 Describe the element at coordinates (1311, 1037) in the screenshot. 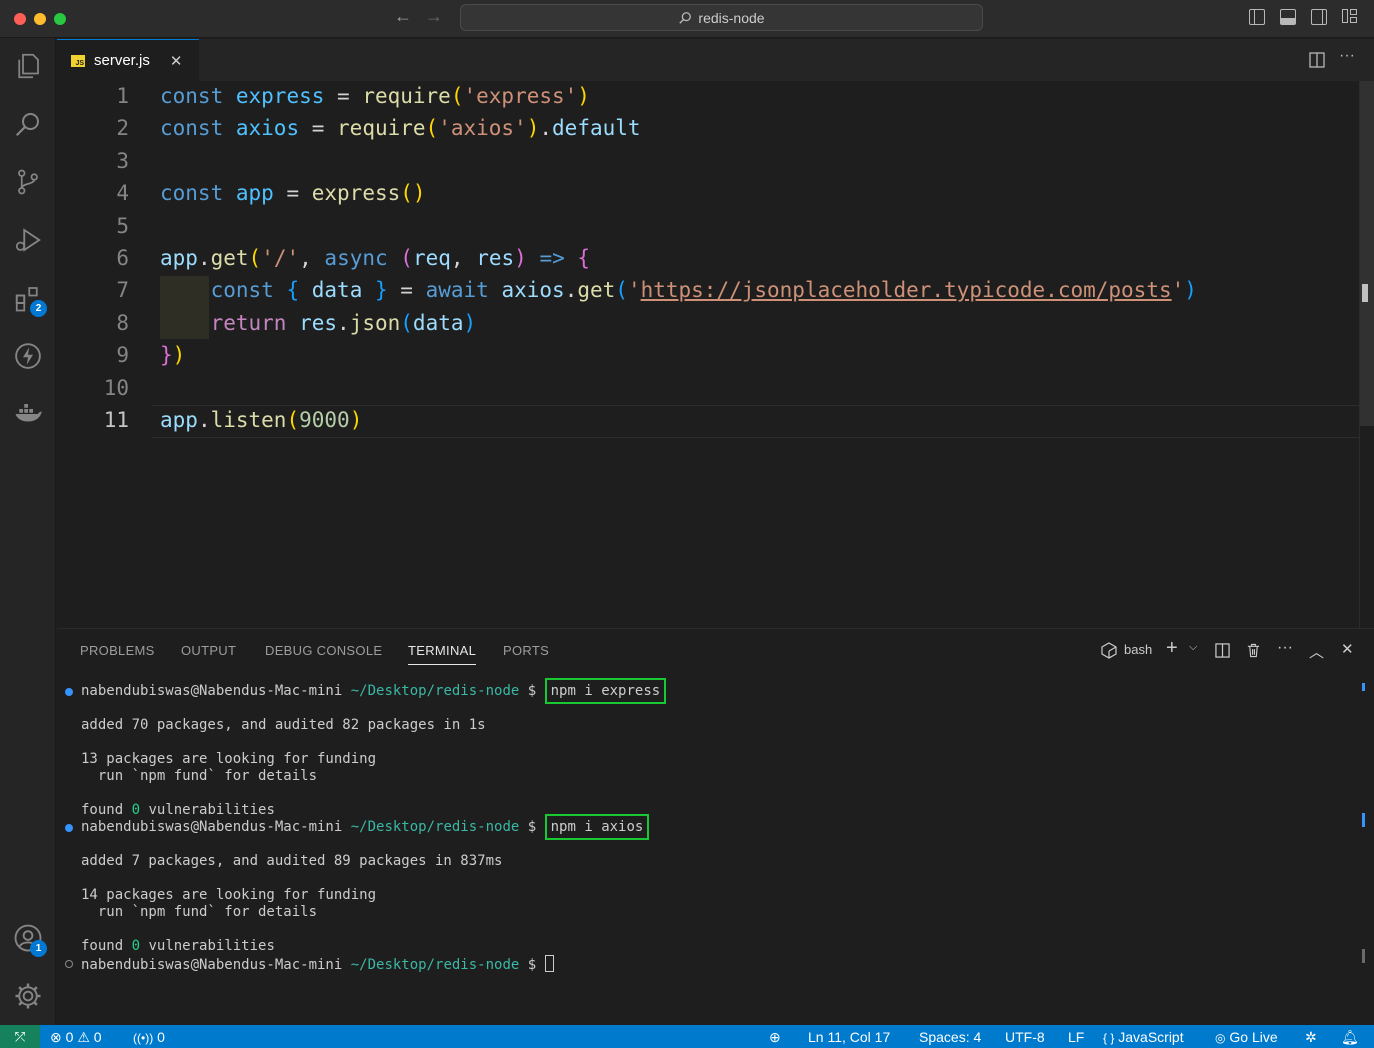

I see `feedback-icon: ✲` at that location.